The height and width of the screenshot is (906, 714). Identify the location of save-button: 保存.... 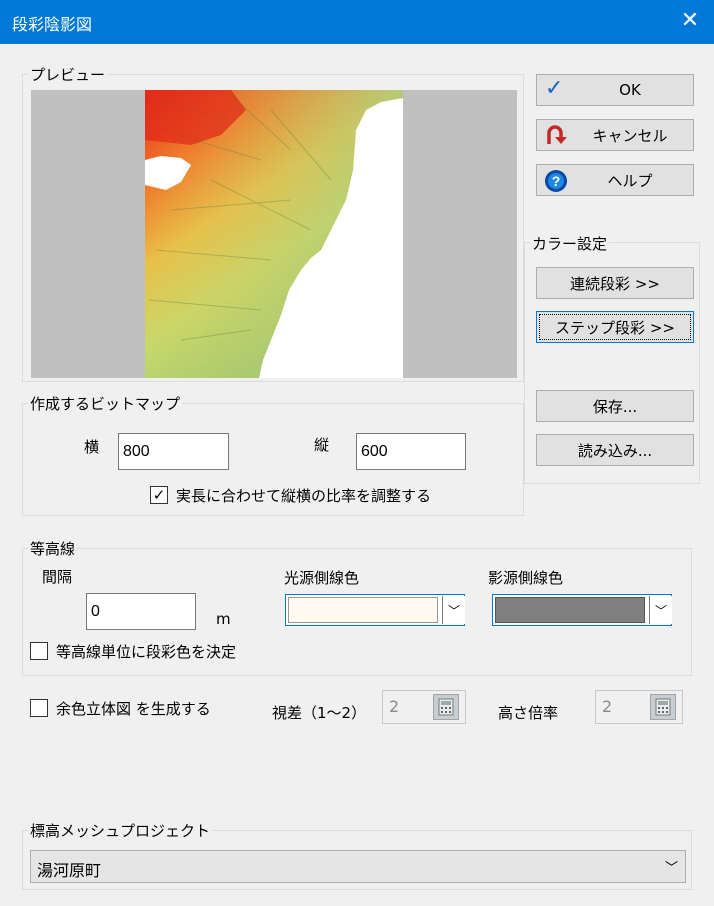
(615, 406).